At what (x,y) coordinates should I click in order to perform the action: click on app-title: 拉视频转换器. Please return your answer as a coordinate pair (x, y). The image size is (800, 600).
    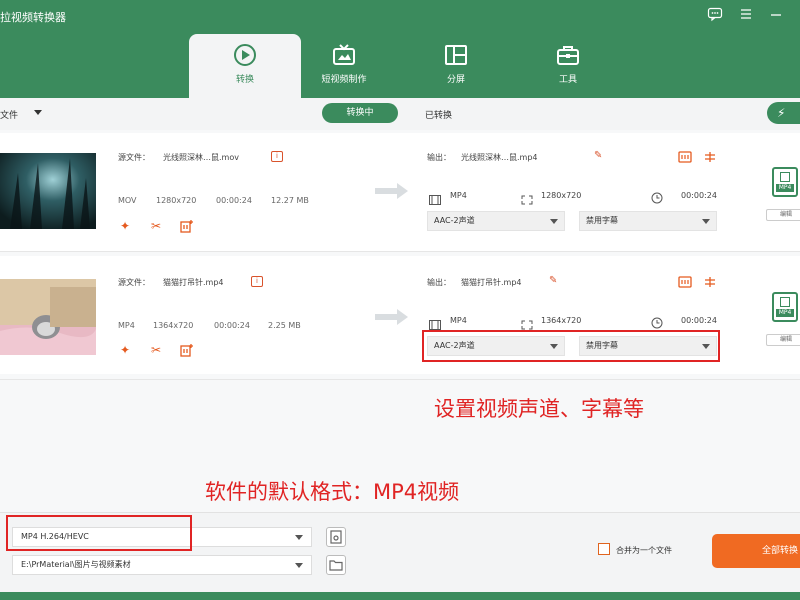
    Looking at the image, I should click on (33, 17).